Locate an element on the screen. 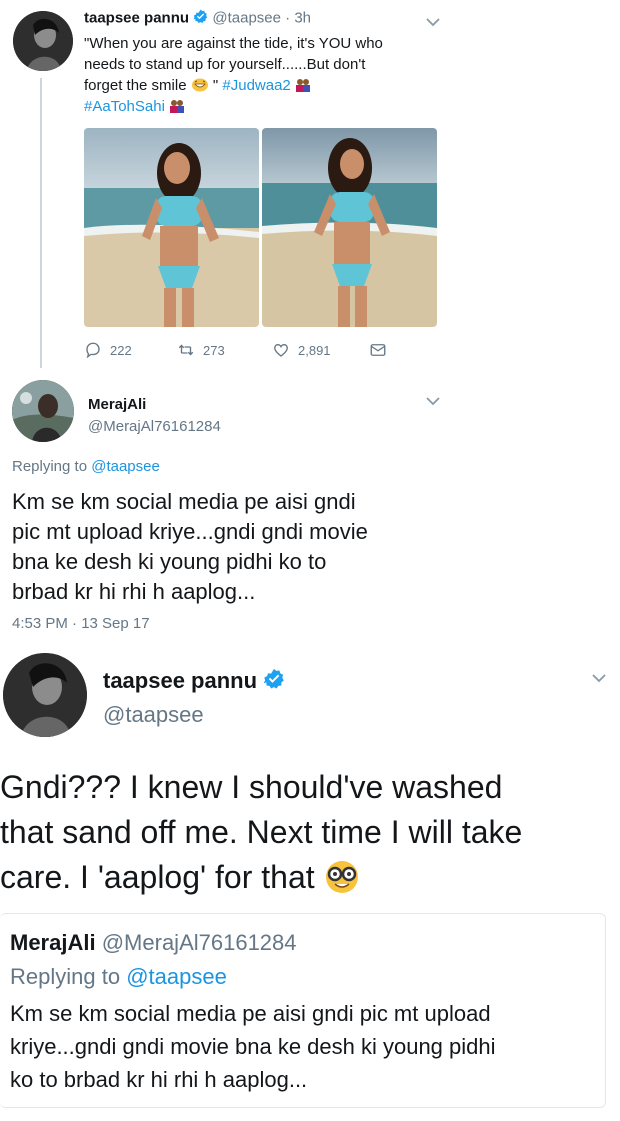 Image resolution: width=620 pixels, height=1121 pixels. like-button: 2,891 is located at coordinates (301, 350).